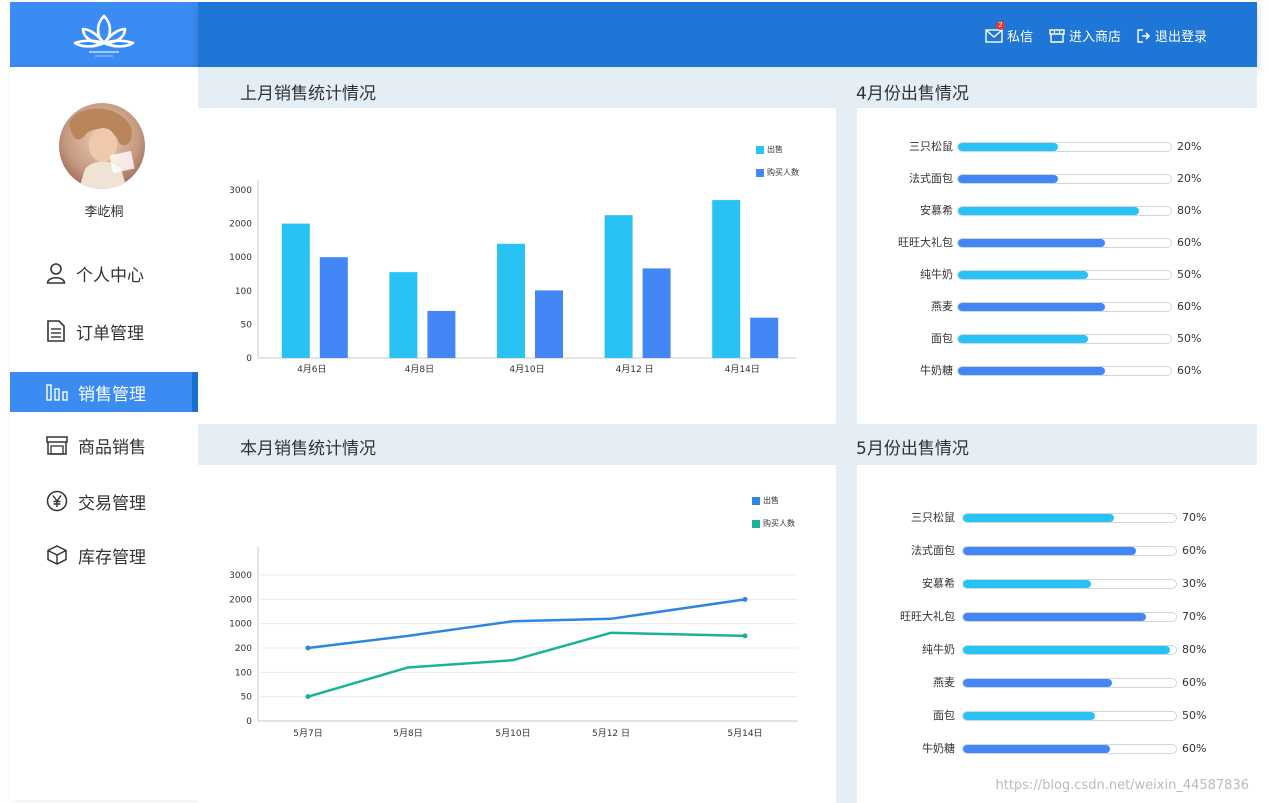  I want to click on progress-row: 三只松鼠 20%, so click(1057, 147).